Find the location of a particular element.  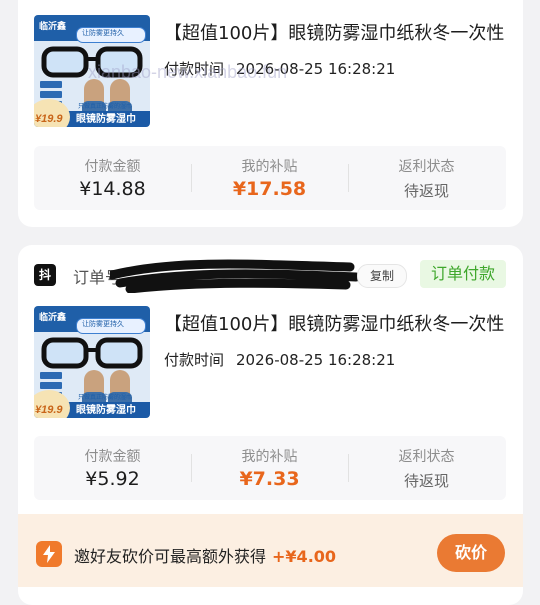

pay-amount-value: ¥5.92 is located at coordinates (112, 479).